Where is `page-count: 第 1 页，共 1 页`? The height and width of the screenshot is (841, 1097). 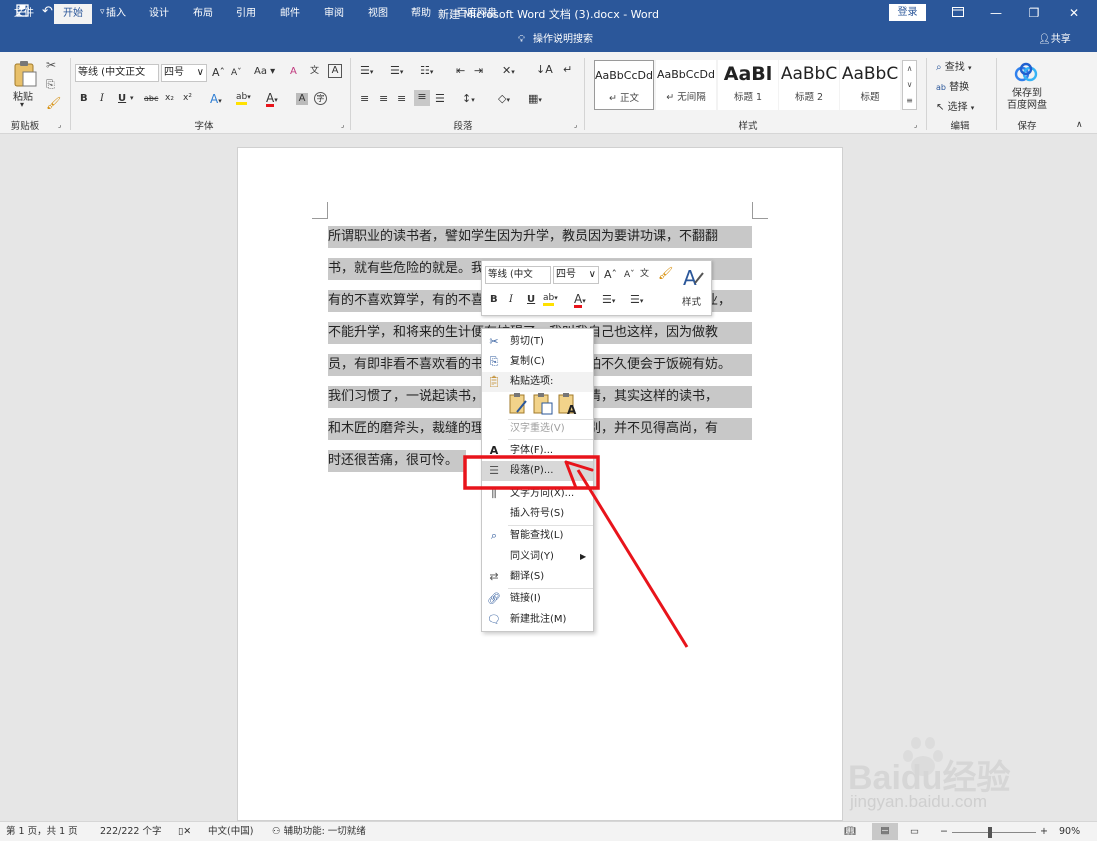 page-count: 第 1 页，共 1 页 is located at coordinates (42, 832).